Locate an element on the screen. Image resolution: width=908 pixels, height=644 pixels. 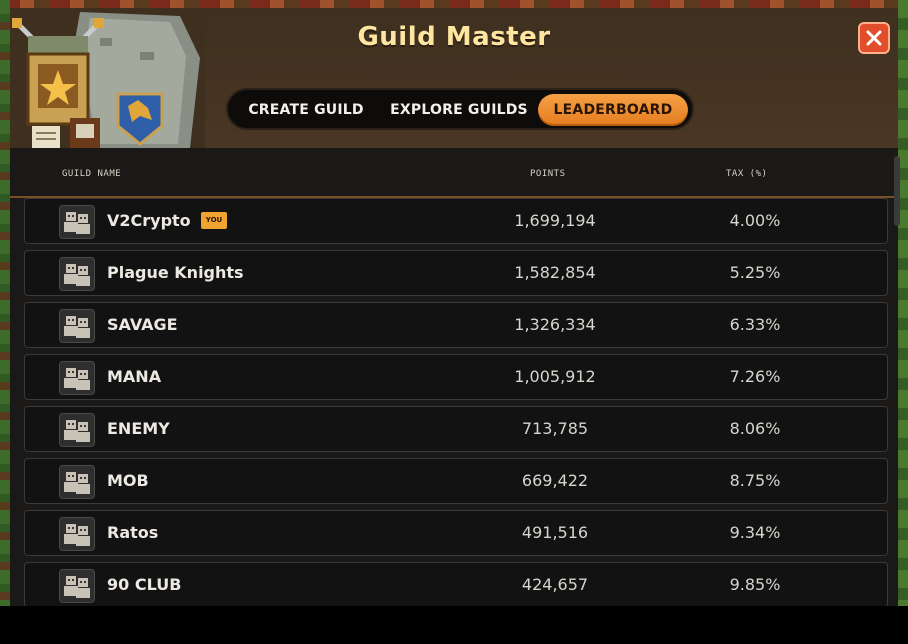
guild-name: ENEMY is located at coordinates (138, 428).